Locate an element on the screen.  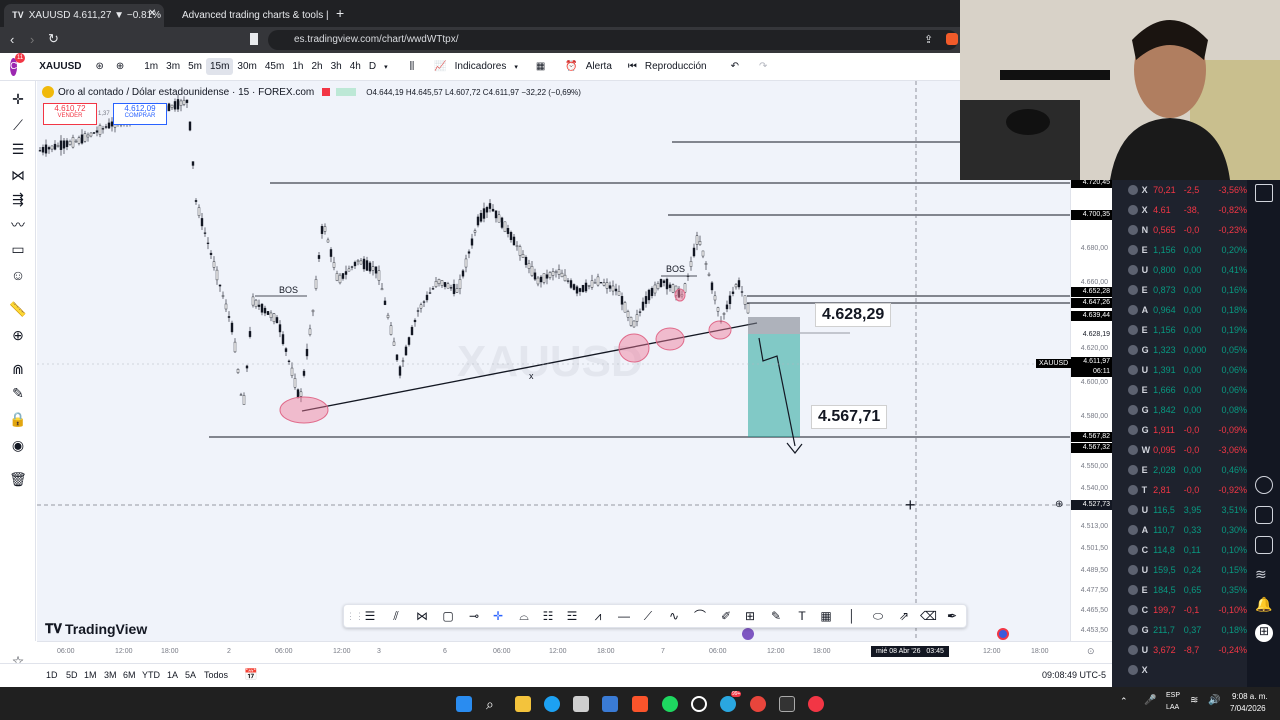
brush-icon: 〰 is located at coordinates (18, 225).